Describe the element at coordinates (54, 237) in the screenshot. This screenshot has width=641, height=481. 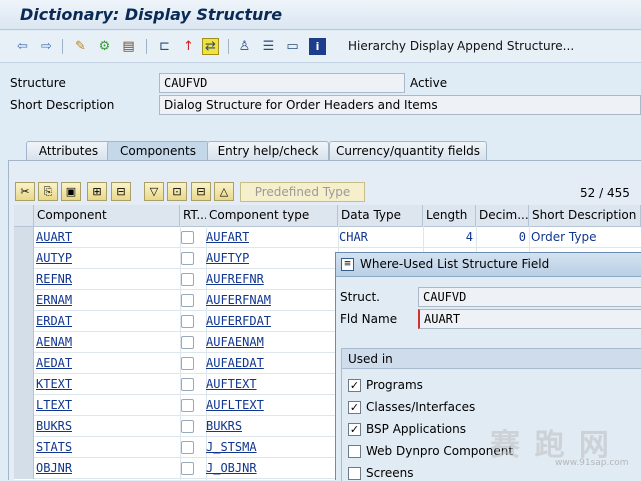
I see `component-name: AUART` at that location.